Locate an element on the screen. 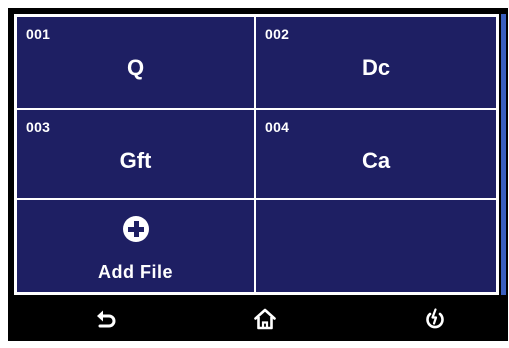 The image size is (509, 348). file-number: 003 is located at coordinates (38, 127).